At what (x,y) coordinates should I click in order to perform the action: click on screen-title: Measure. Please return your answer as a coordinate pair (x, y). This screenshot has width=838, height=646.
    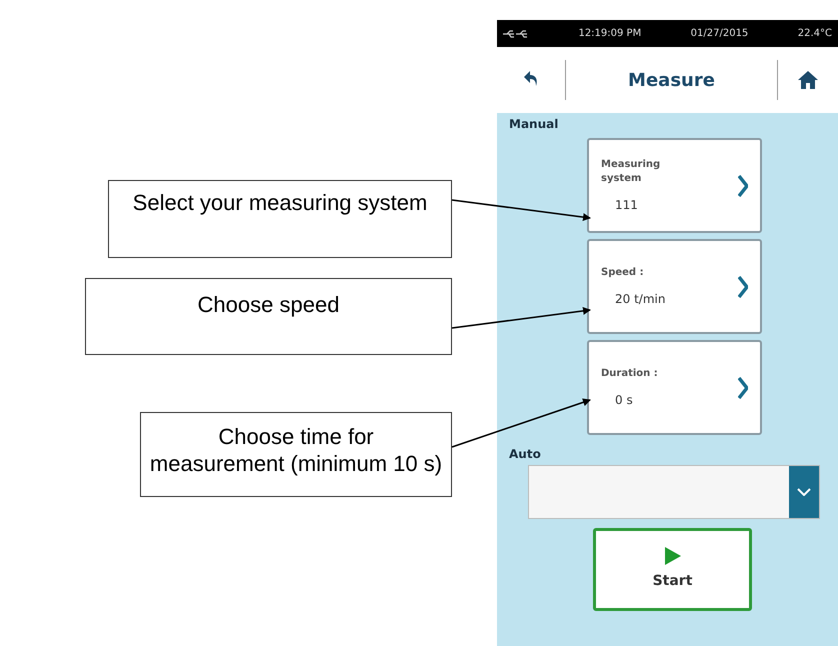
    Looking at the image, I should click on (671, 80).